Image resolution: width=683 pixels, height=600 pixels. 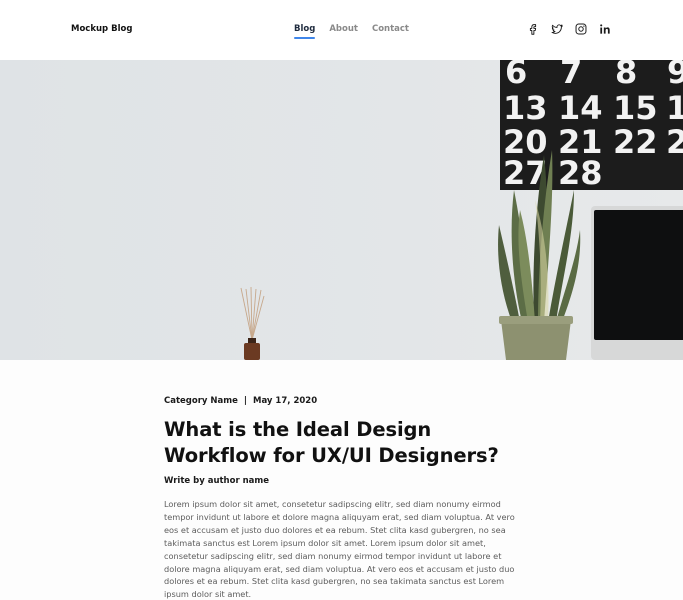 What do you see at coordinates (536, 340) in the screenshot?
I see `plant-pot` at bounding box center [536, 340].